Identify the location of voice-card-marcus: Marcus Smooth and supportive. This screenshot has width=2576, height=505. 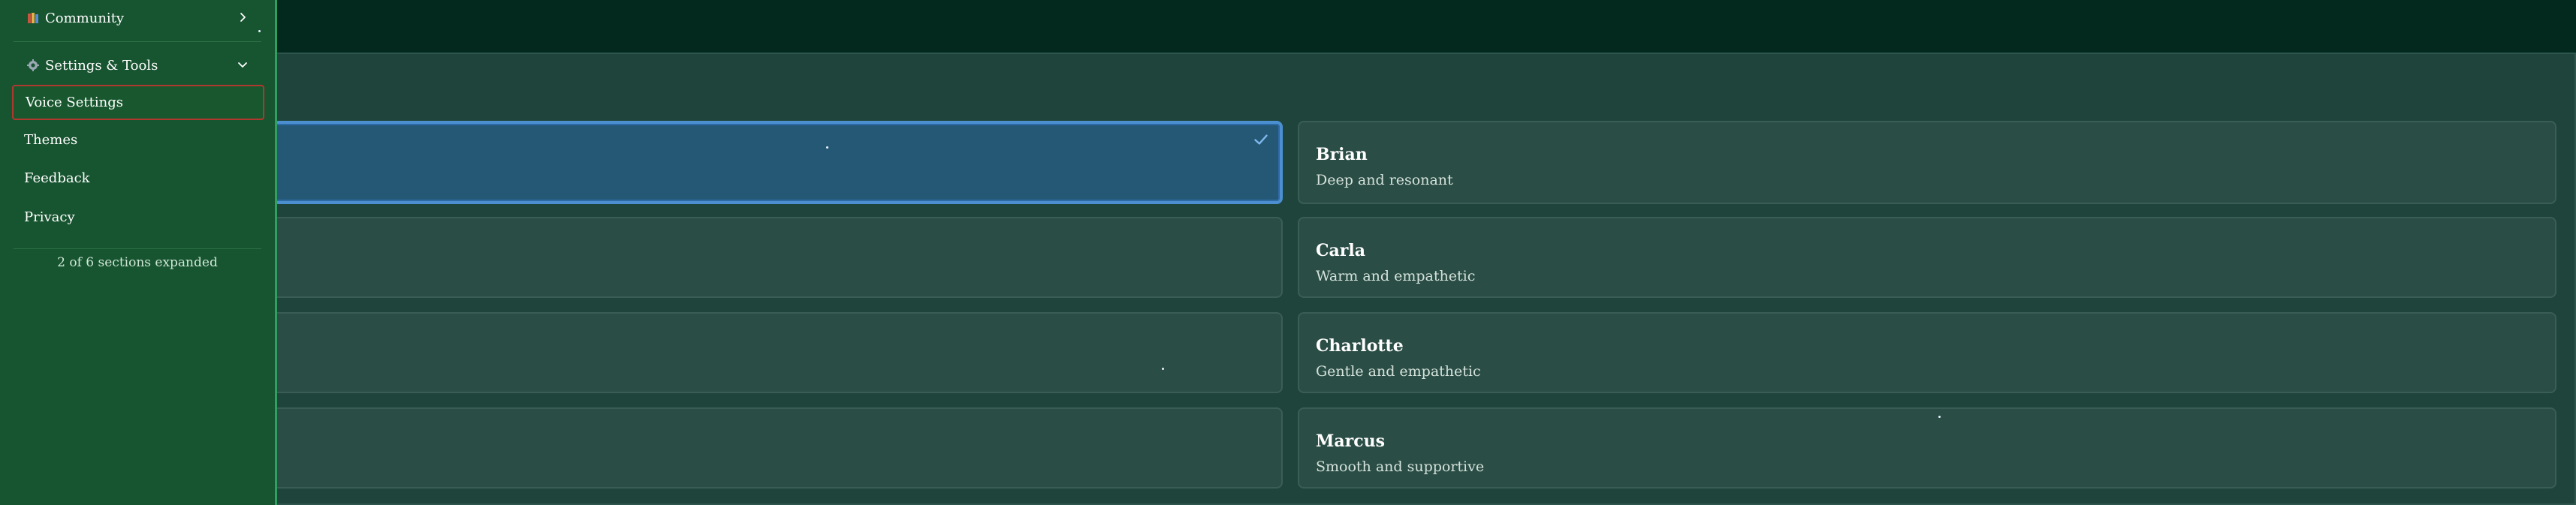
(1927, 447).